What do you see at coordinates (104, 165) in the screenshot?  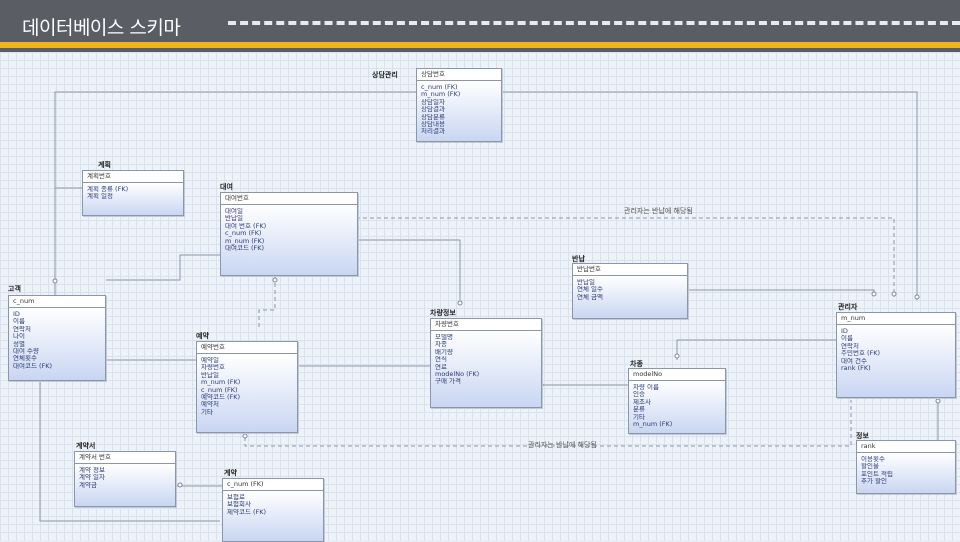 I see `entity-label-plan: 계획` at bounding box center [104, 165].